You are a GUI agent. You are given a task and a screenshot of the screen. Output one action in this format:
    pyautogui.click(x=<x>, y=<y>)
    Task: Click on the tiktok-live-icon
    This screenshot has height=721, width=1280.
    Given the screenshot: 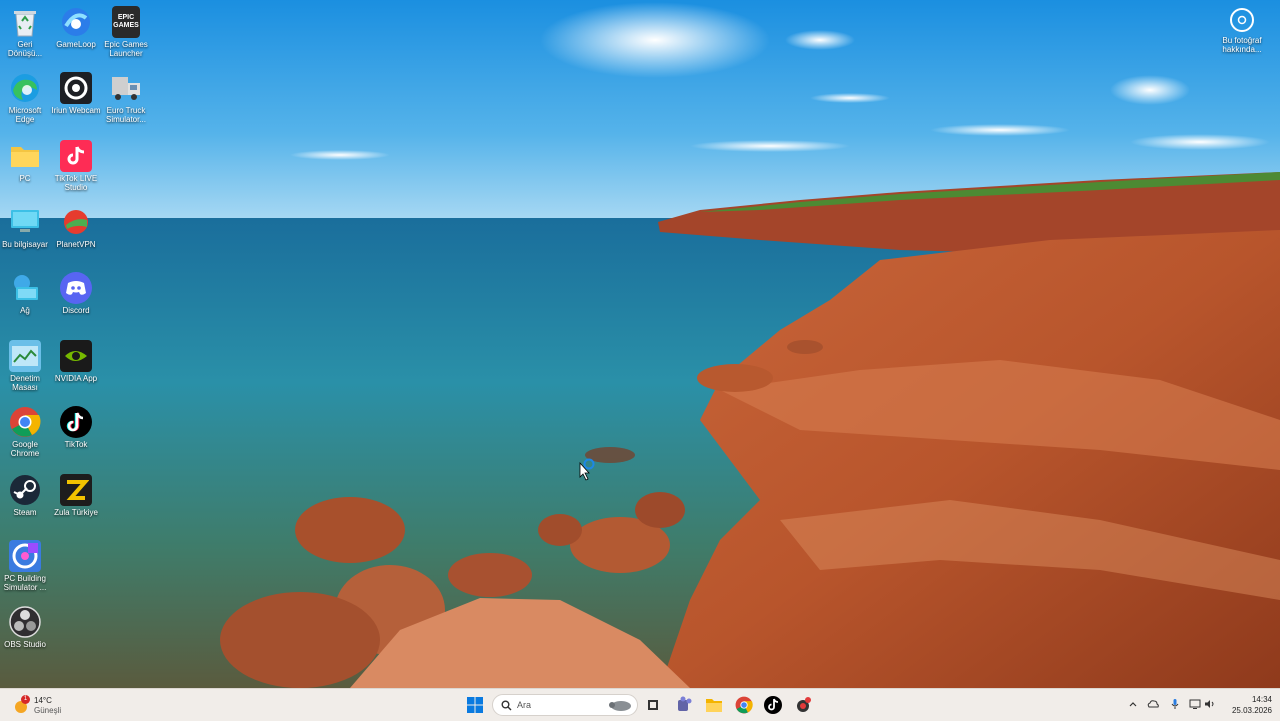 What is the action you would take?
    pyautogui.click(x=76, y=156)
    